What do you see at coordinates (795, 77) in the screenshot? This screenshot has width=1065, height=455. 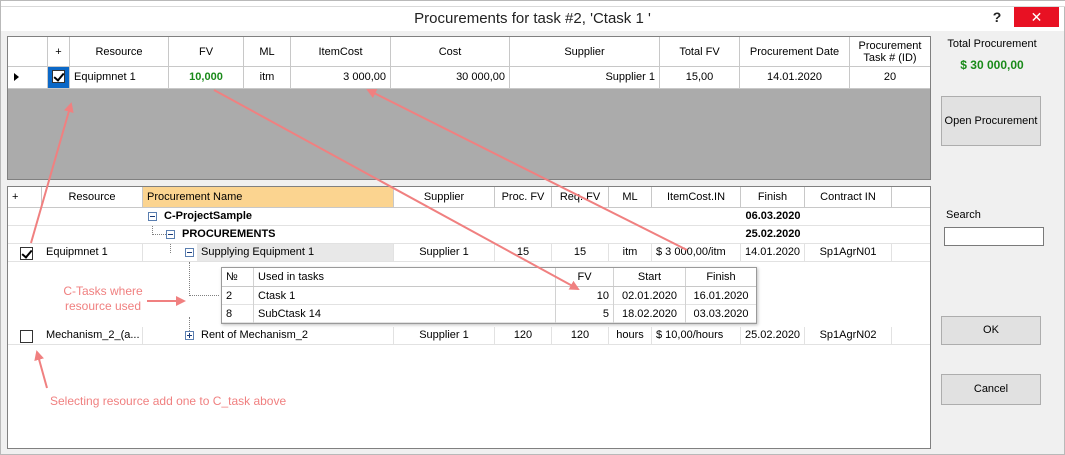 I see `cell-procurement-date: 14.01.2020` at bounding box center [795, 77].